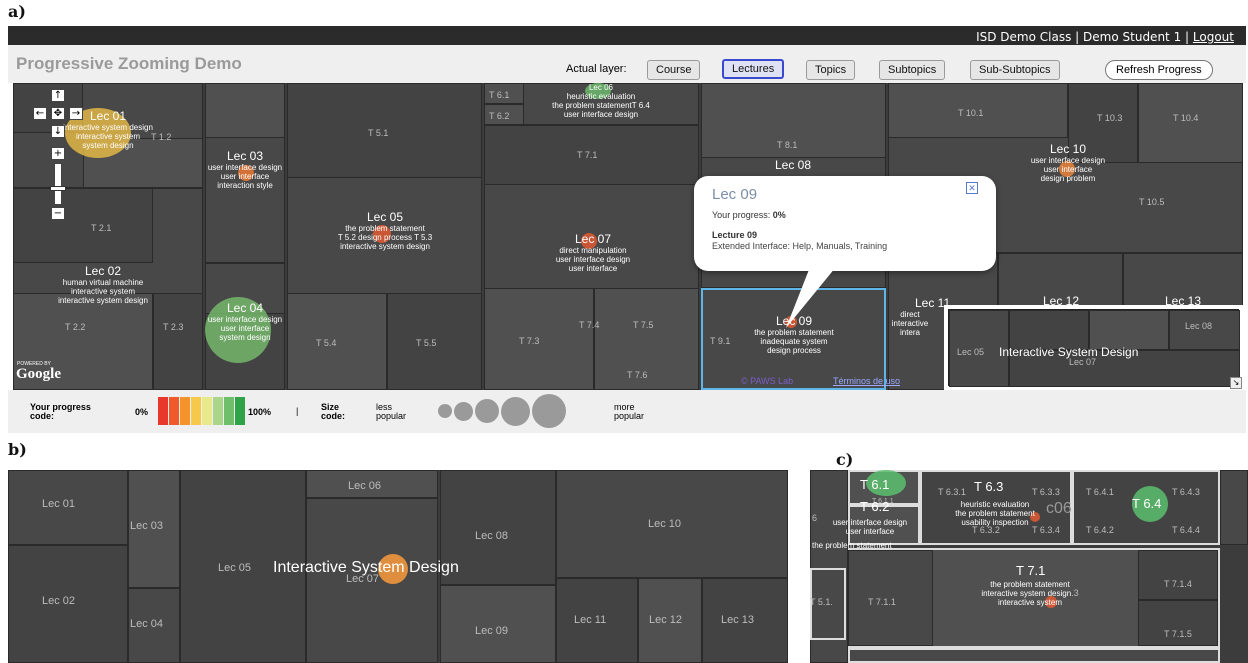 This screenshot has width=1248, height=663. Describe the element at coordinates (142, 412) in the screenshot. I see `progress-zero-label: 0%` at that location.